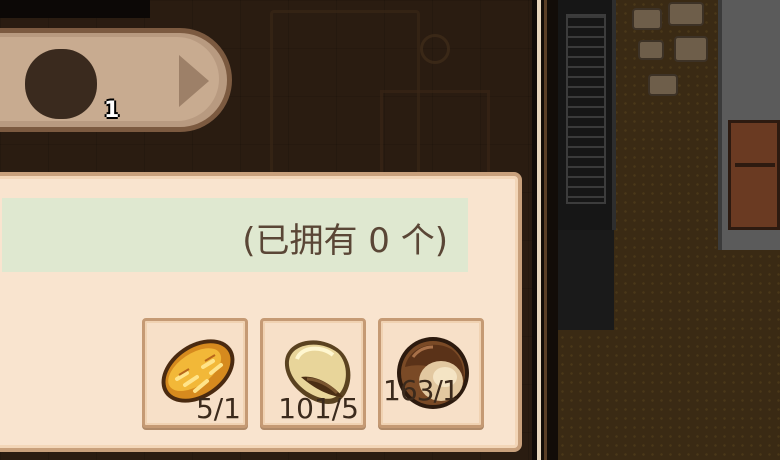 This screenshot has height=460, width=780. I want to click on next-arrow-icon, so click(194, 81).